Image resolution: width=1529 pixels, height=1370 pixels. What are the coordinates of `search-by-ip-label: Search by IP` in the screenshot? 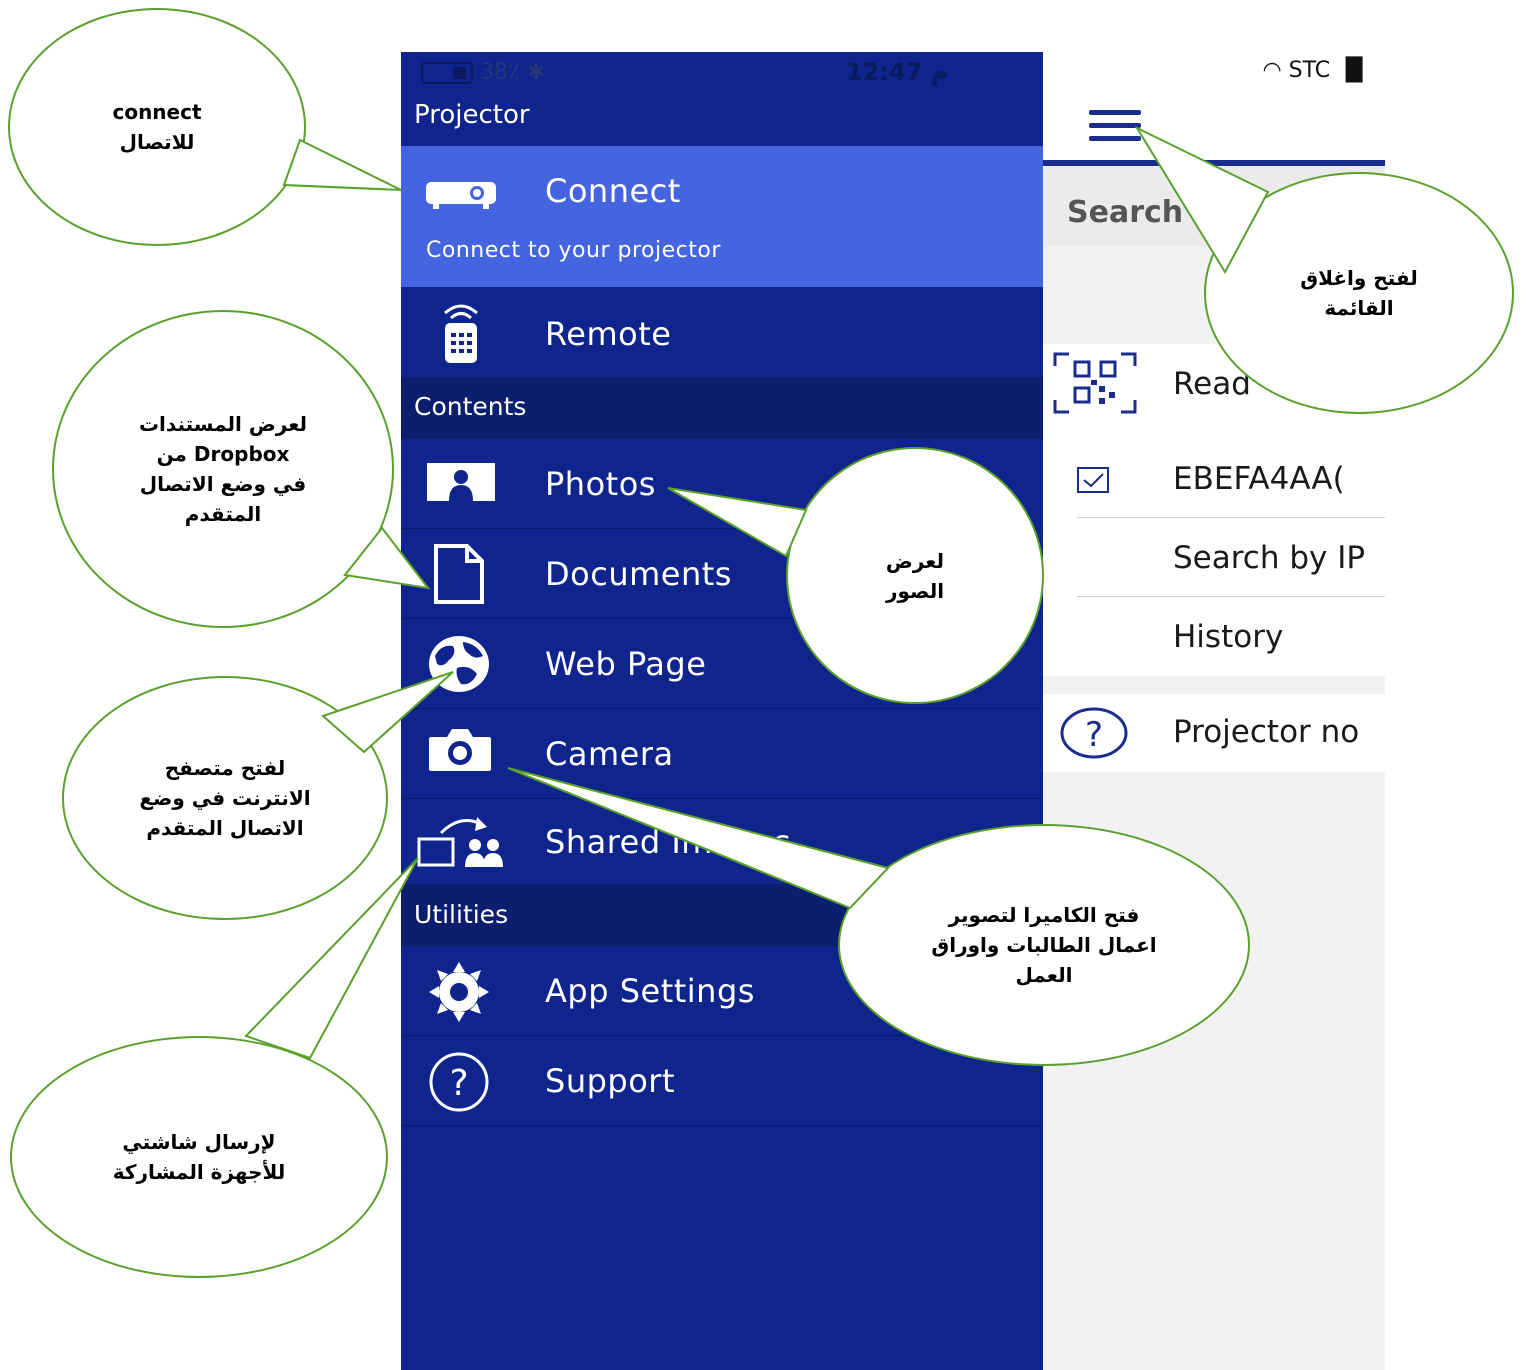 It's located at (1269, 558).